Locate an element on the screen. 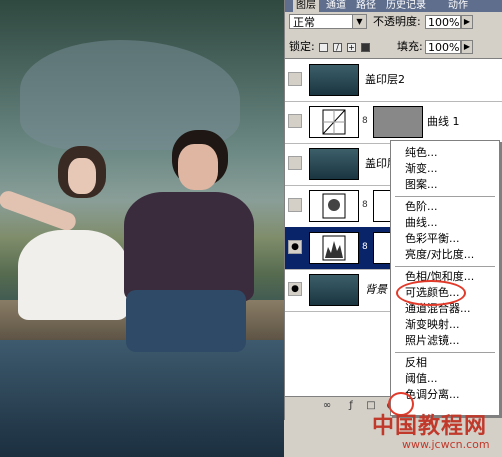 The height and width of the screenshot is (457, 502). watermark: 中国教程网 www.jcwcn.com is located at coordinates (437, 432).